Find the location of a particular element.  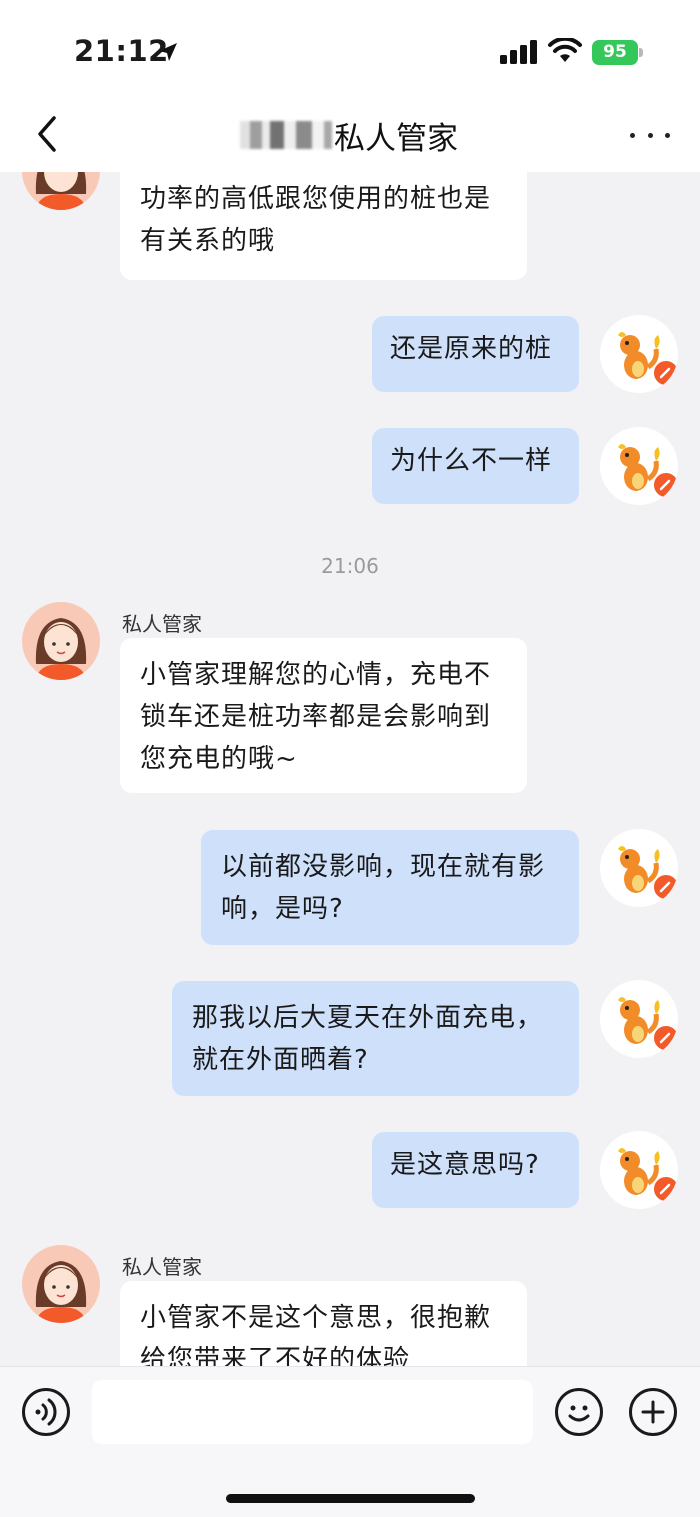

timestamp: 21:06 is located at coordinates (350, 566).